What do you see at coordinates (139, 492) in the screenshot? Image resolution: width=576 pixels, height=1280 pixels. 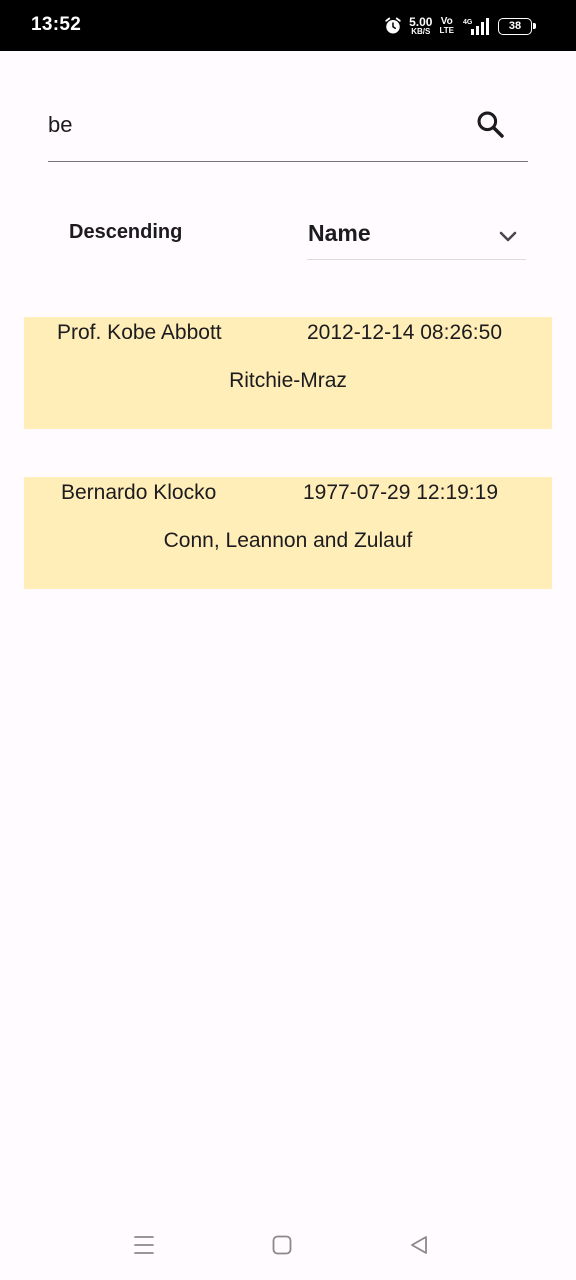 I see `result-name: Bernardo Klocko` at bounding box center [139, 492].